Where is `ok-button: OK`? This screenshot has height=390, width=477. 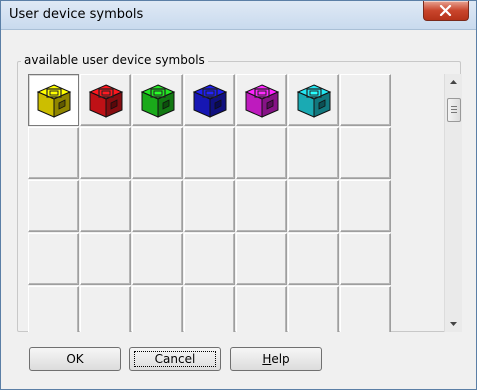
ok-button: OK is located at coordinates (75, 359).